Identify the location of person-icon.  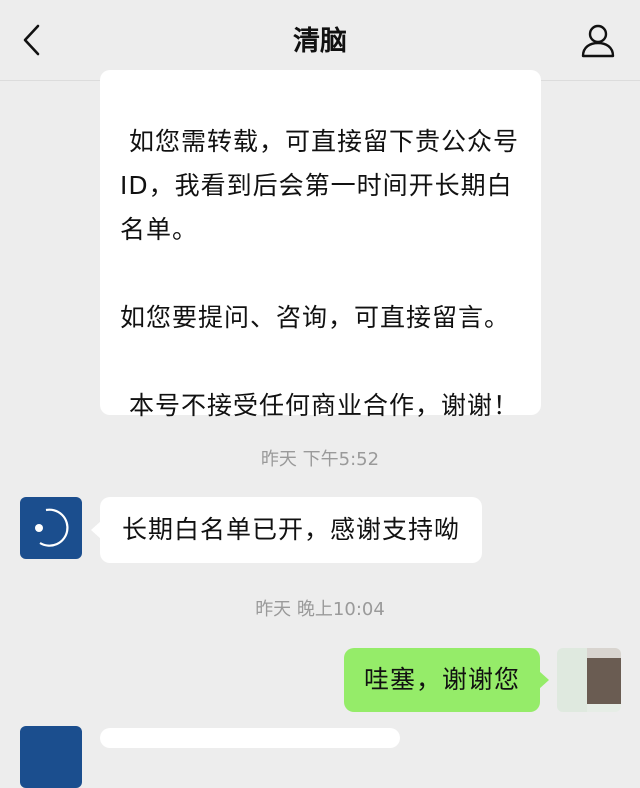
(598, 41).